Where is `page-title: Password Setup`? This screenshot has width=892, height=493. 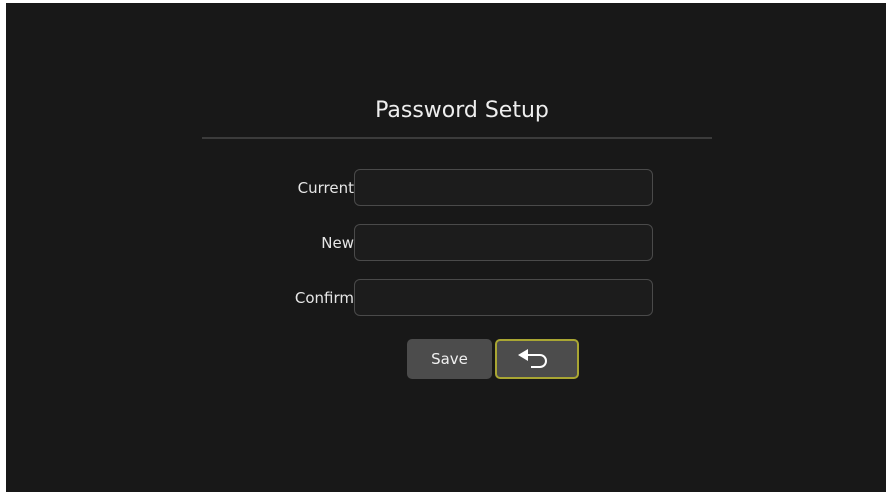 page-title: Password Setup is located at coordinates (462, 110).